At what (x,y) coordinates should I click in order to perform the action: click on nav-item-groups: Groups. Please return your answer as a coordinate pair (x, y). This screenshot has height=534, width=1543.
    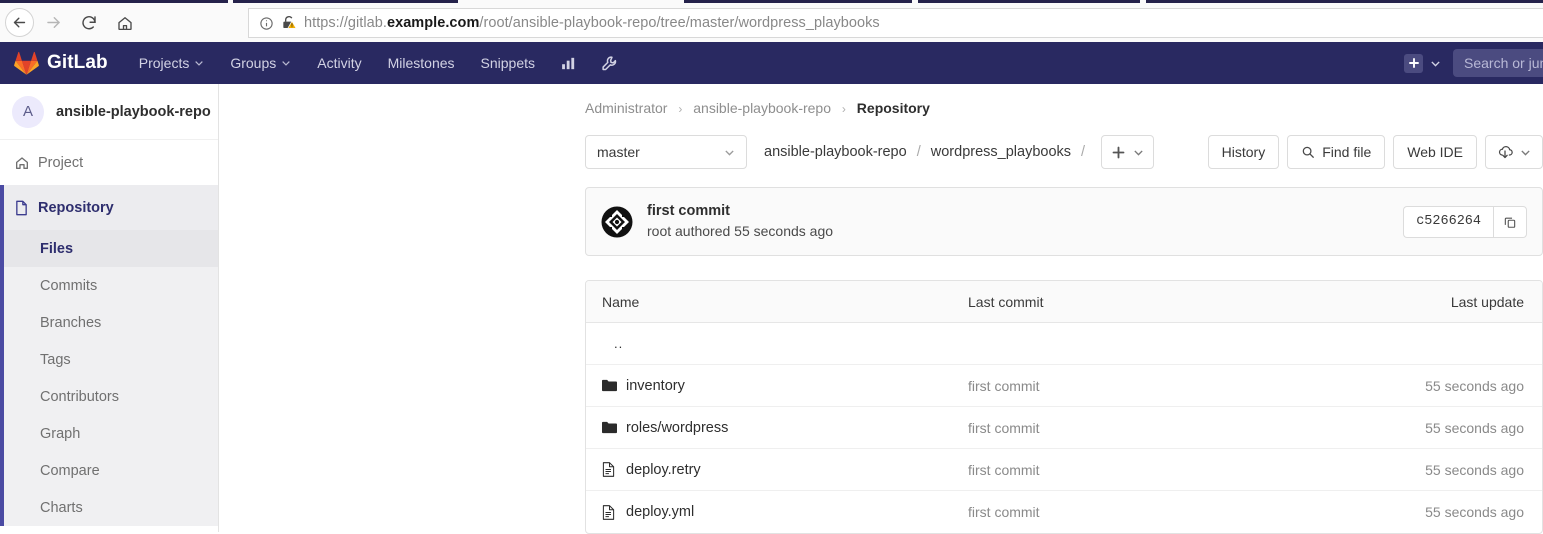
    Looking at the image, I should click on (260, 63).